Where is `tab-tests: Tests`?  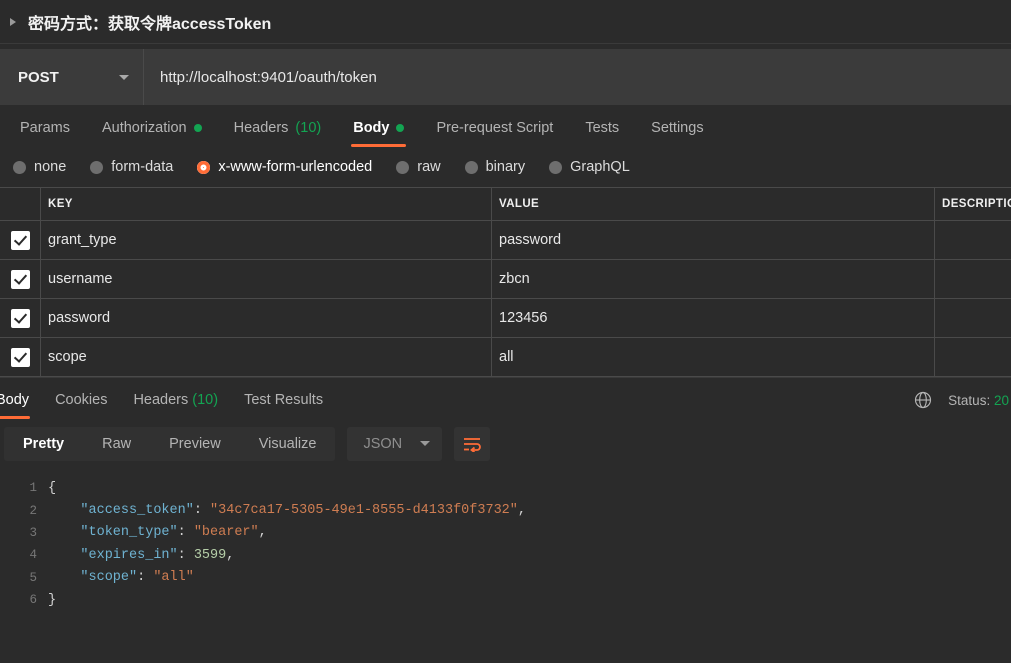
tab-tests: Tests is located at coordinates (602, 133).